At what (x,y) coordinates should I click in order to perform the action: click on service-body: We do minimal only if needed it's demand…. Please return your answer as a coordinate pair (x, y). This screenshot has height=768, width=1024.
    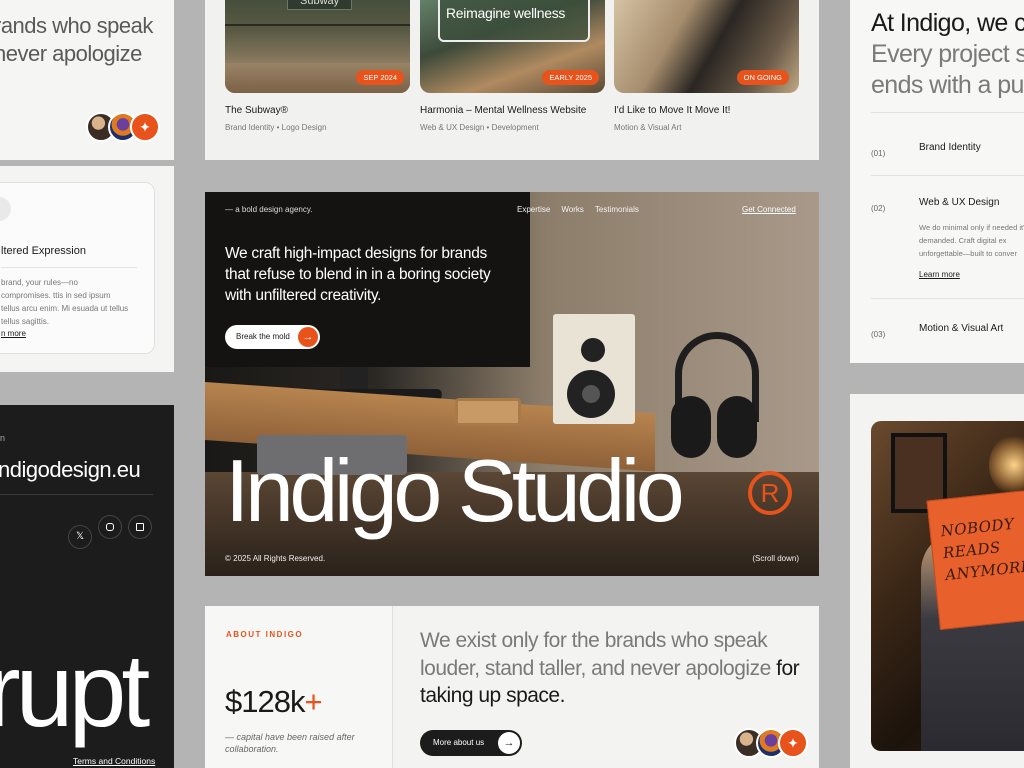
    Looking at the image, I should click on (971, 240).